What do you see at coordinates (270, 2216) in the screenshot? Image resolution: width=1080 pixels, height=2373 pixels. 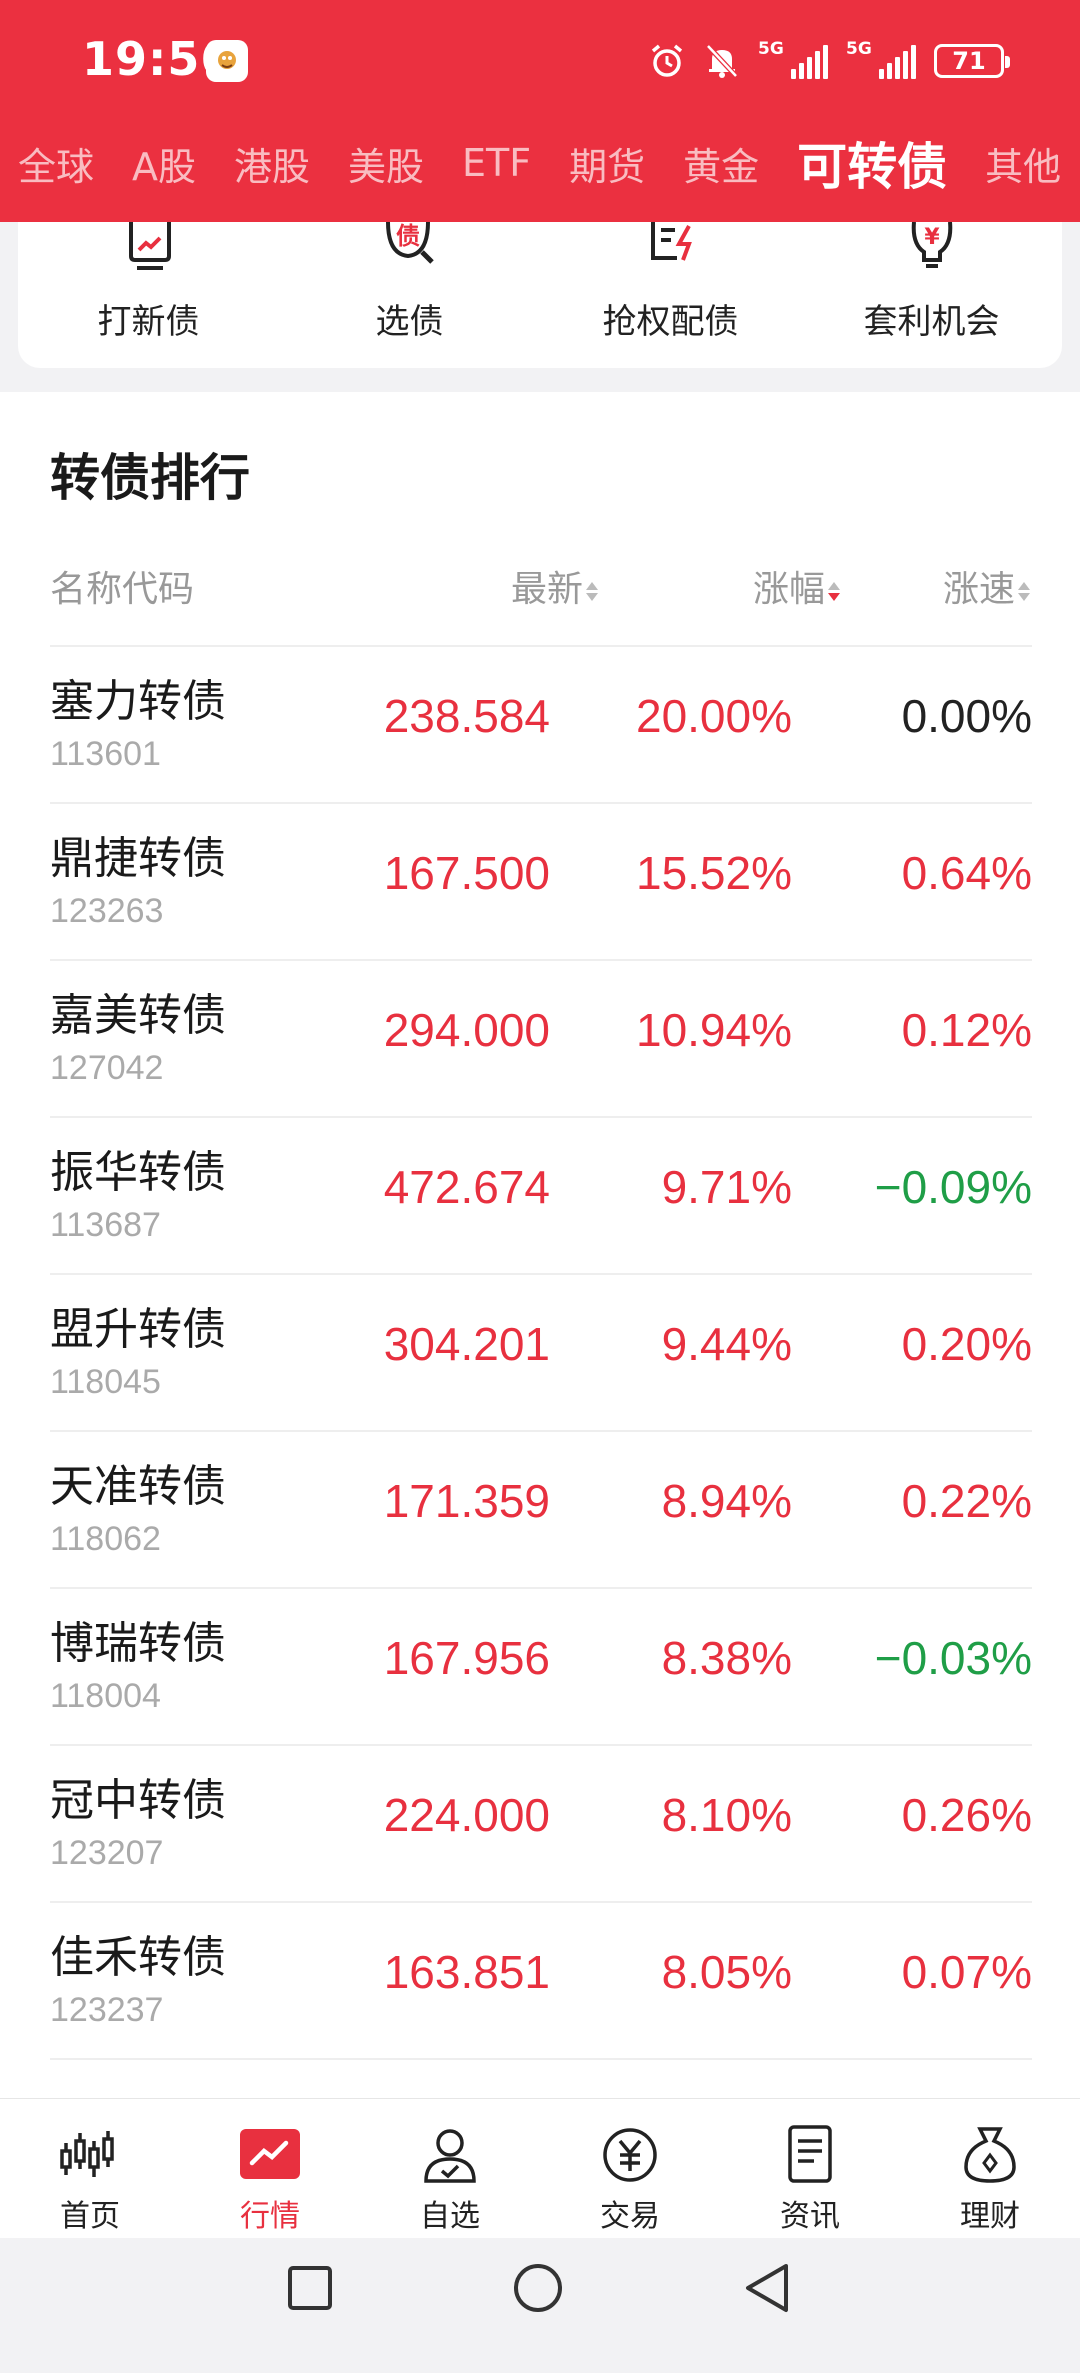 I see `nav-label: 行情` at bounding box center [270, 2216].